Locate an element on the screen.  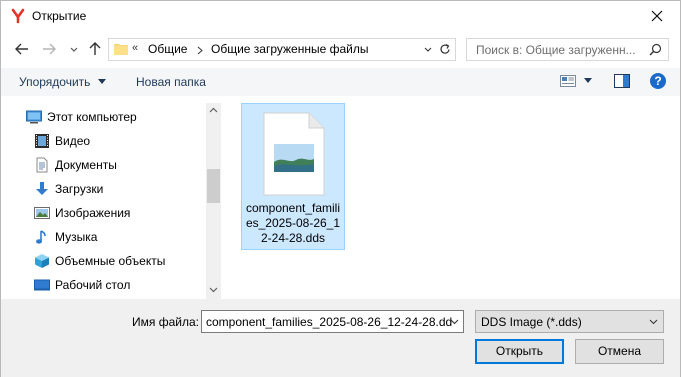
organize-button: Упорядочить is located at coordinates (62, 82).